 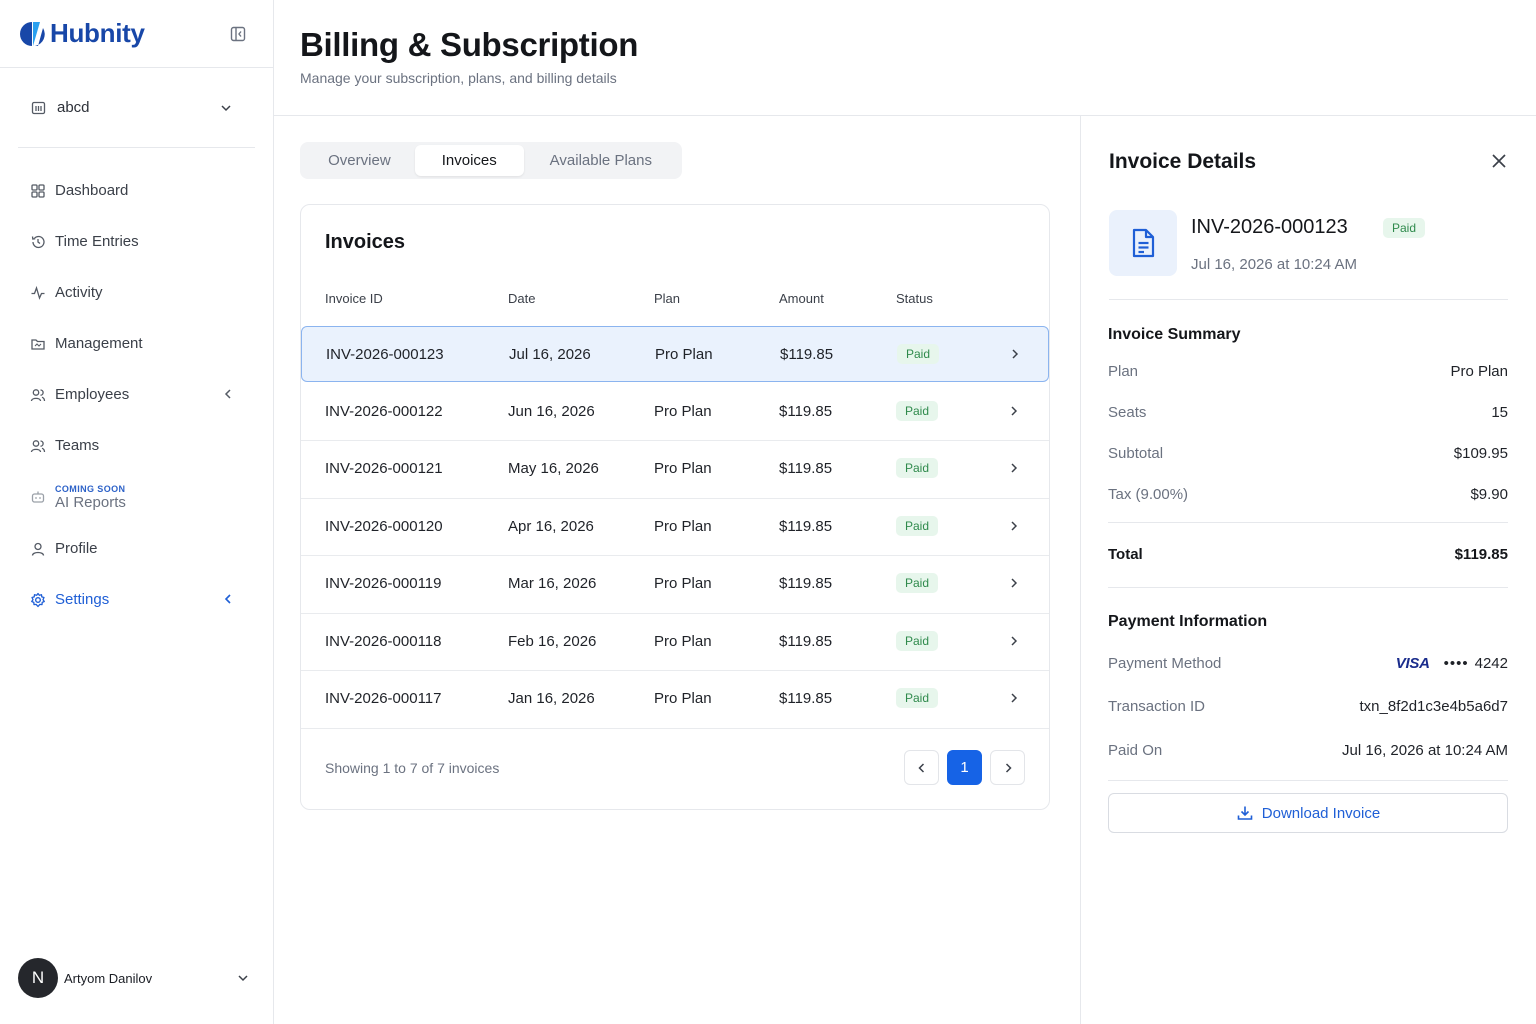 I want to click on summary-value: $109.95, so click(x=1480, y=453).